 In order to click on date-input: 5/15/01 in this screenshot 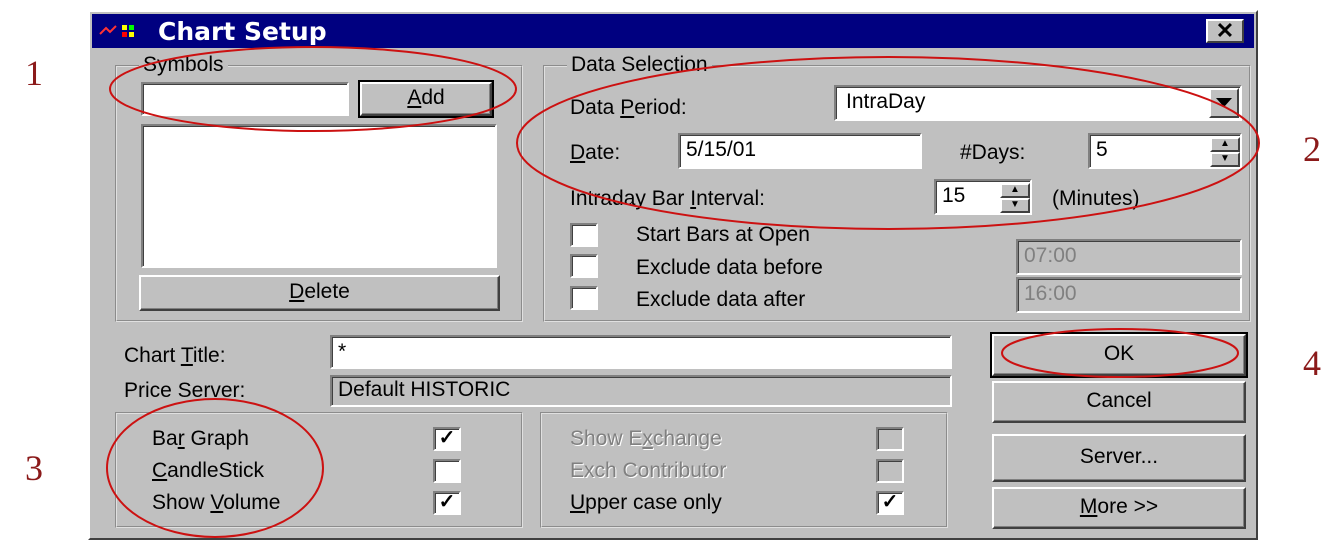, I will do `click(800, 151)`.